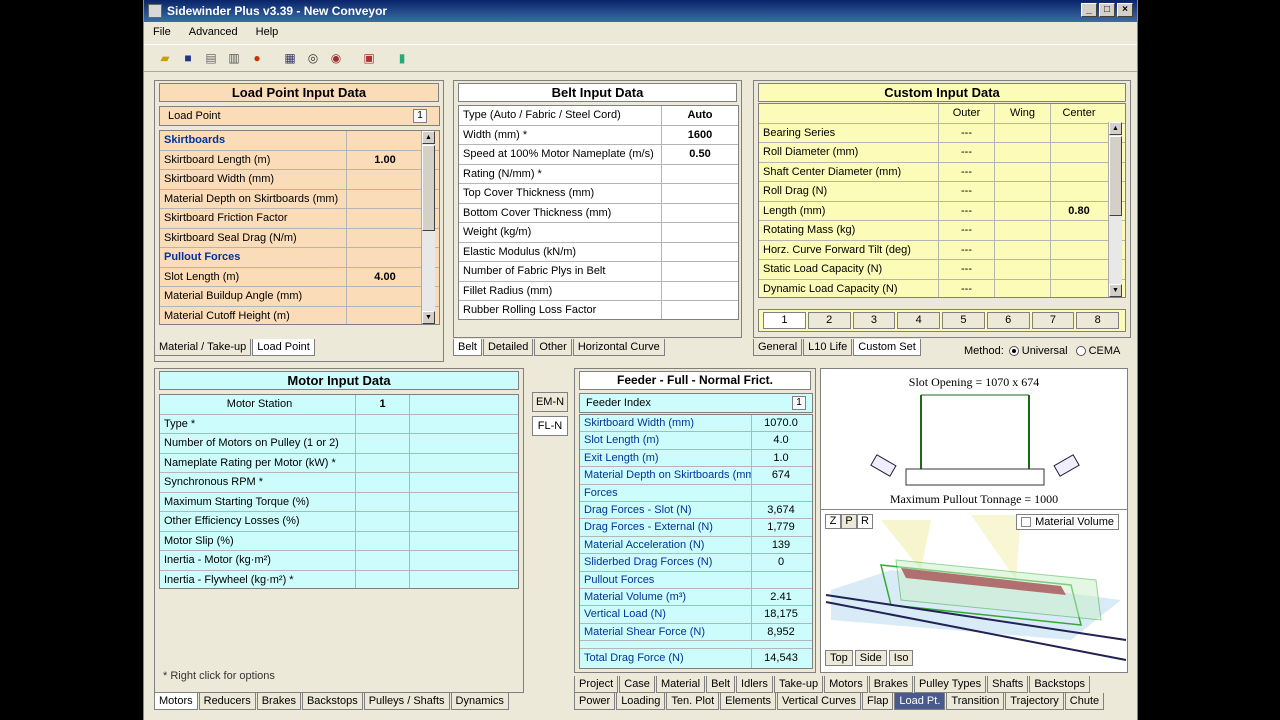 This screenshot has height=720, width=1280. What do you see at coordinates (693, 701) in the screenshot?
I see `tab-ten-plot: Ten. Plot` at bounding box center [693, 701].